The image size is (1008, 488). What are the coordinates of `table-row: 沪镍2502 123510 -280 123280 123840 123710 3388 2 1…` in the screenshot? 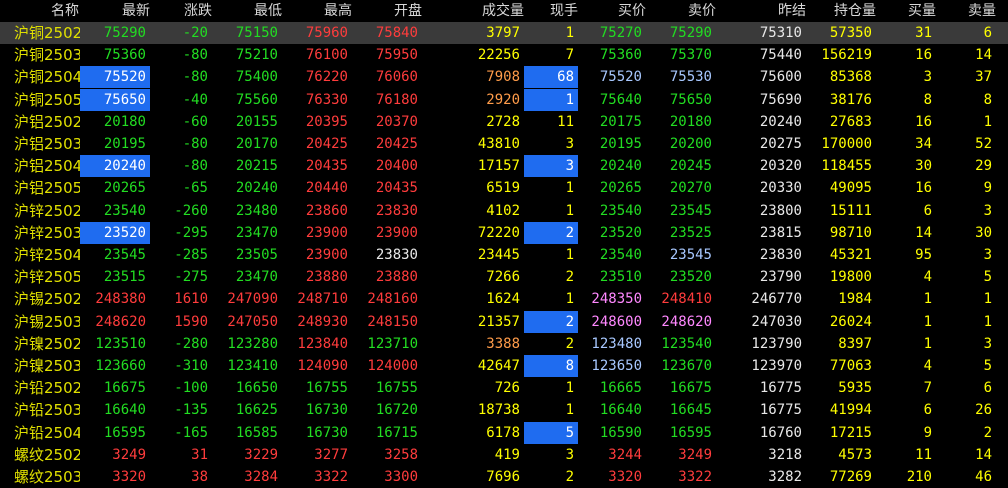 It's located at (504, 344).